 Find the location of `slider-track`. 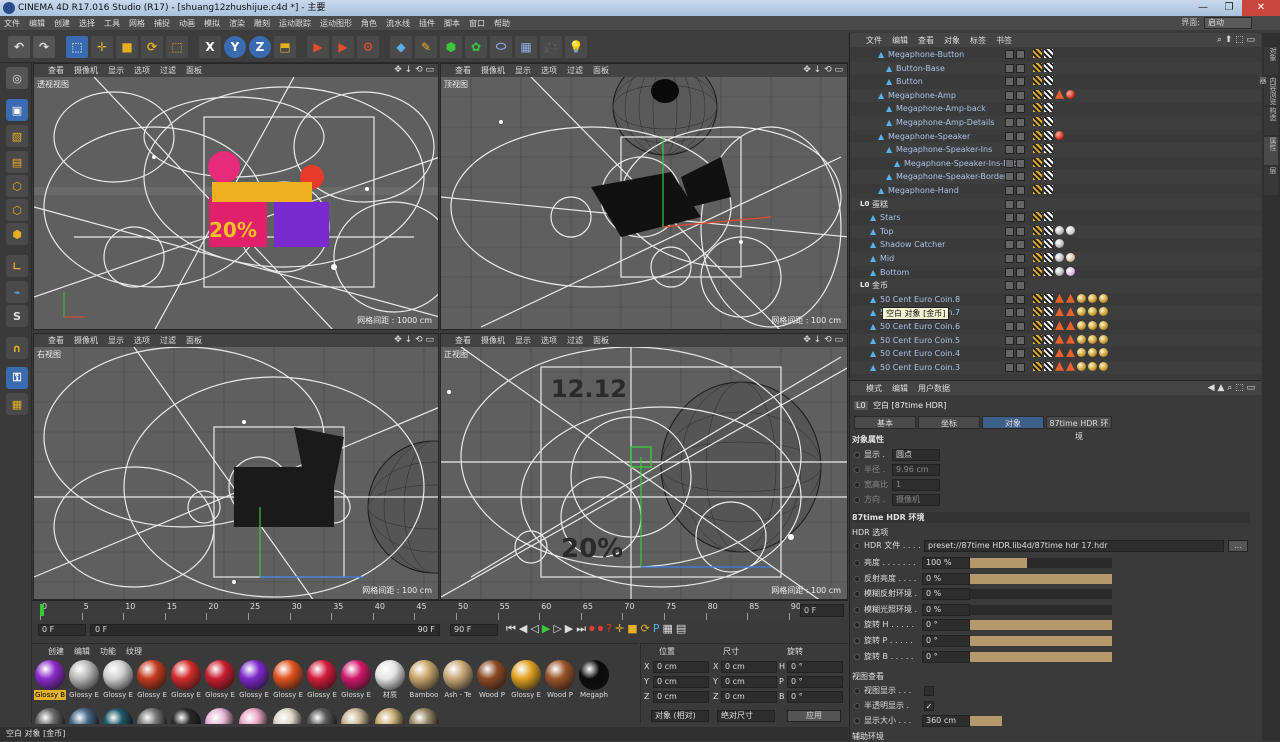

slider-track is located at coordinates (1041, 641).